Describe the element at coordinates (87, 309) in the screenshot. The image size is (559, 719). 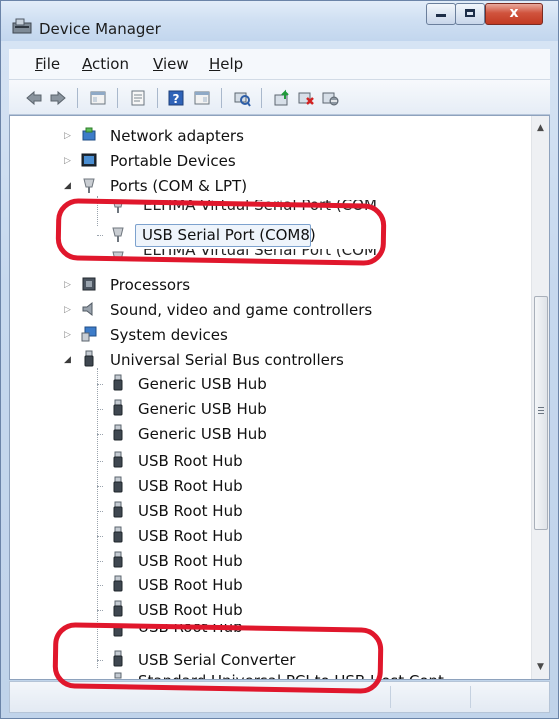
I see `speaker-icon` at that location.